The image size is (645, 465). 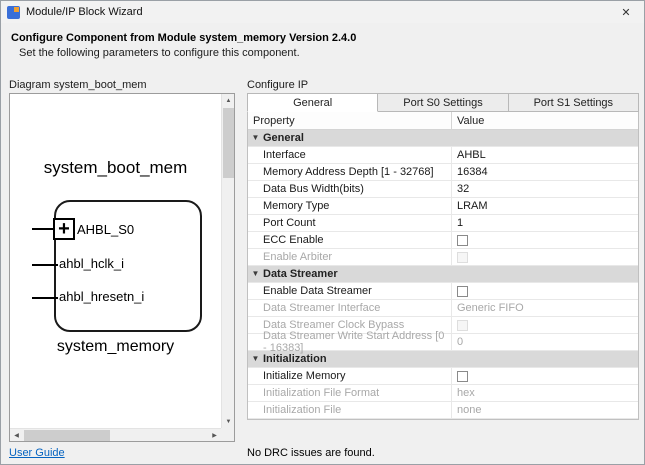 I want to click on app-icon, so click(x=13, y=12).